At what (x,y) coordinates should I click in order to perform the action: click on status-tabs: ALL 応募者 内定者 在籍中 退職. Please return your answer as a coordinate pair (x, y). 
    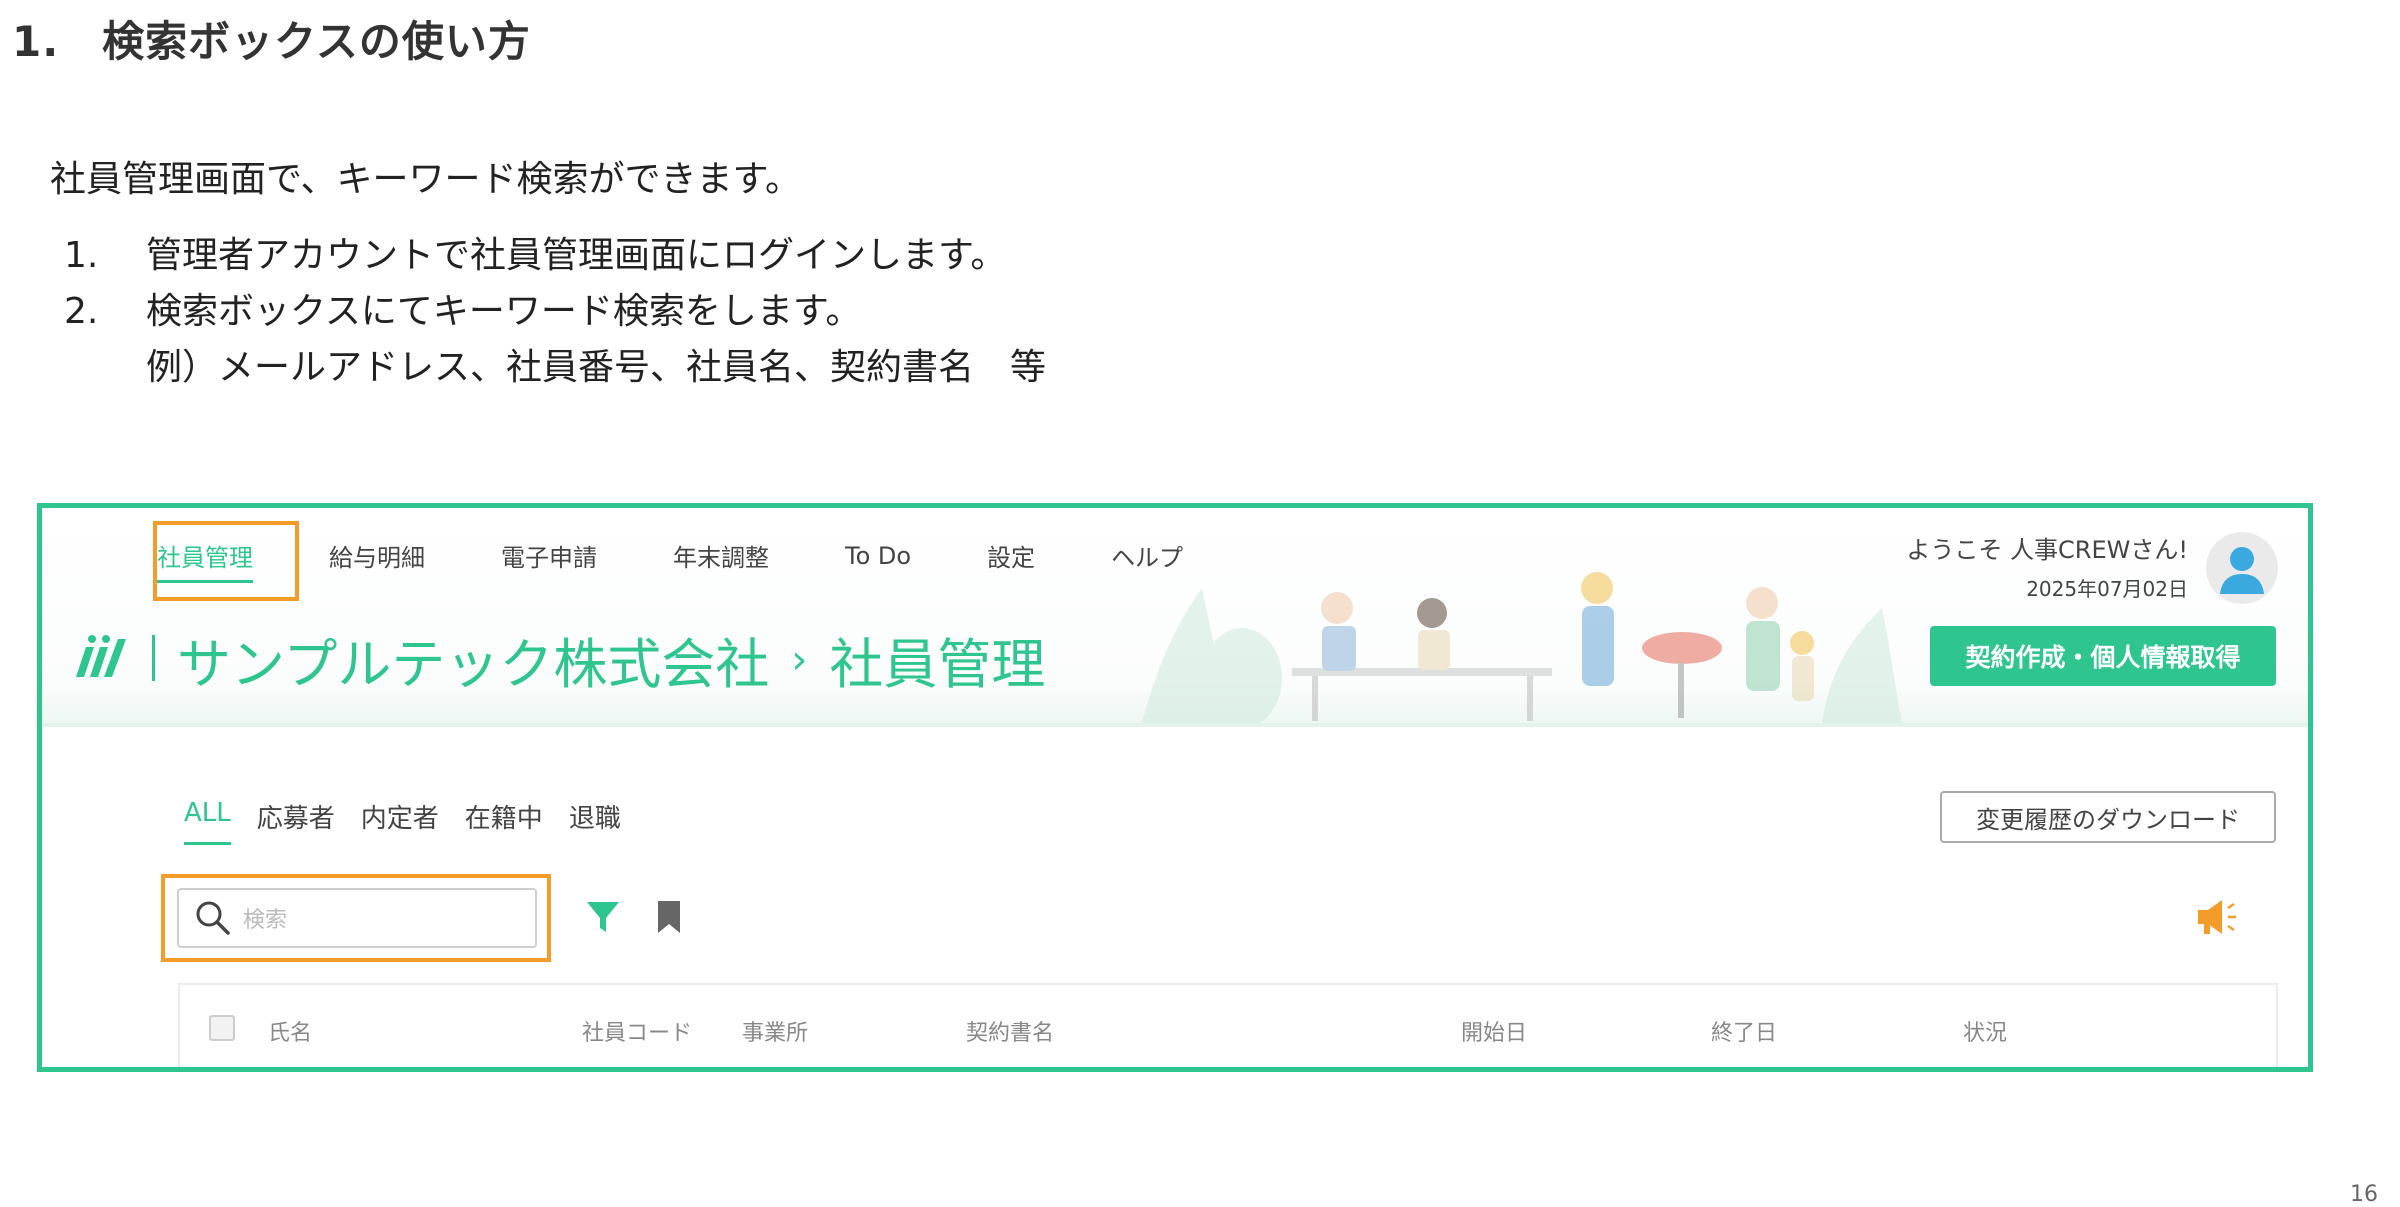
    Looking at the image, I should click on (415, 821).